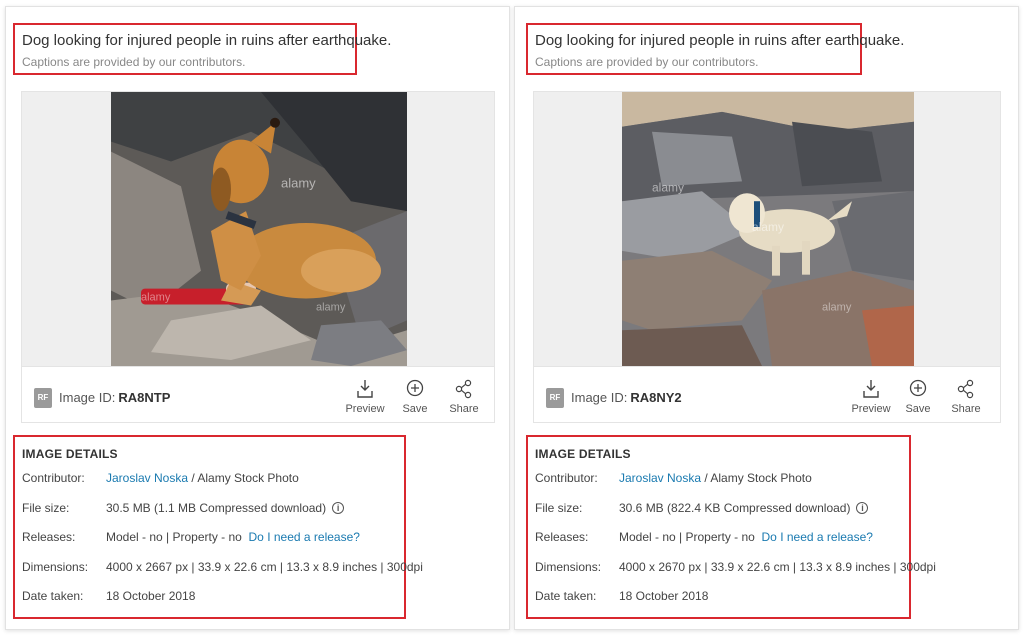  Describe the element at coordinates (216, 507) in the screenshot. I see `file-size-value: 30.5 MB (1.1 MB Compressed download)` at that location.